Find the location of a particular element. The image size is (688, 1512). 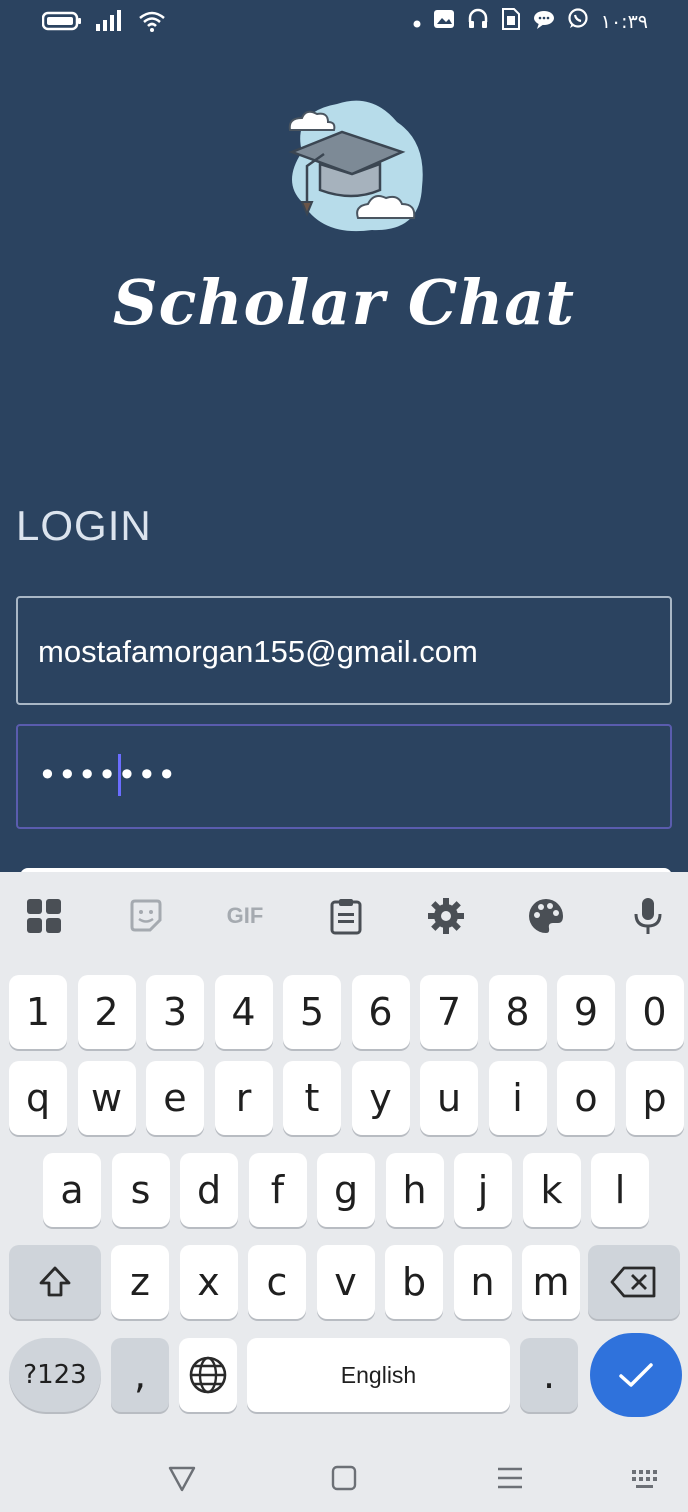

palette-icon is located at coordinates (546, 916).